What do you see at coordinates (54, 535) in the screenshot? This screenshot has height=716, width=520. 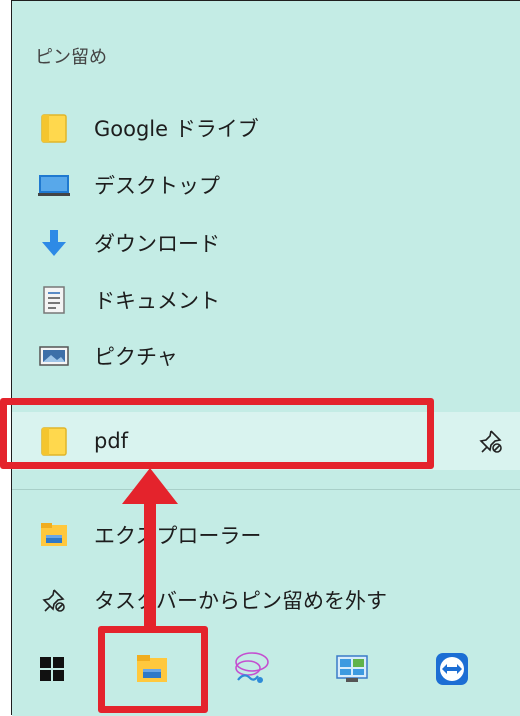 I see `file-explorer-icon` at bounding box center [54, 535].